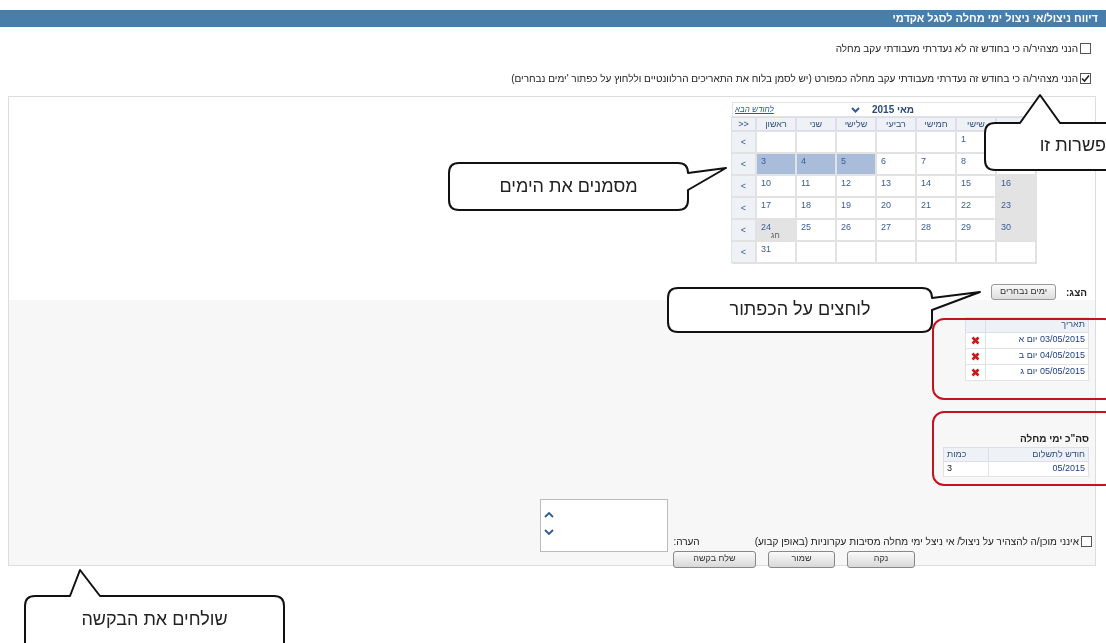  I want to click on table-cell: 05/05/2015 יום ג, so click(1037, 372).